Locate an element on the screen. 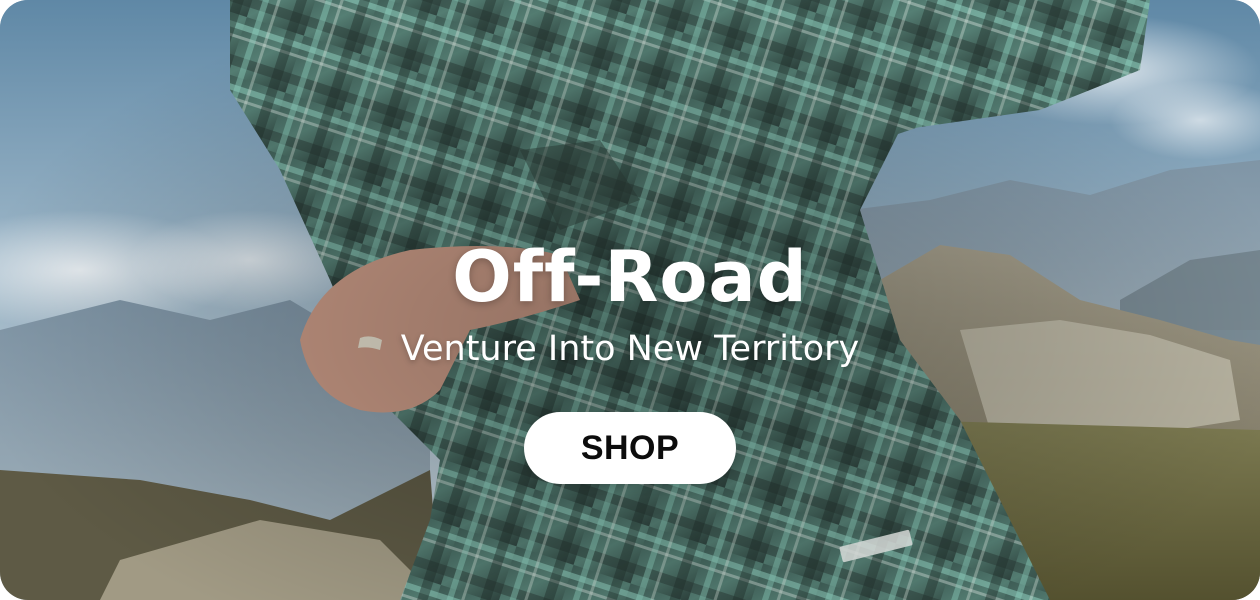 The image size is (1260, 600). hero-headline: Off-Road is located at coordinates (630, 277).